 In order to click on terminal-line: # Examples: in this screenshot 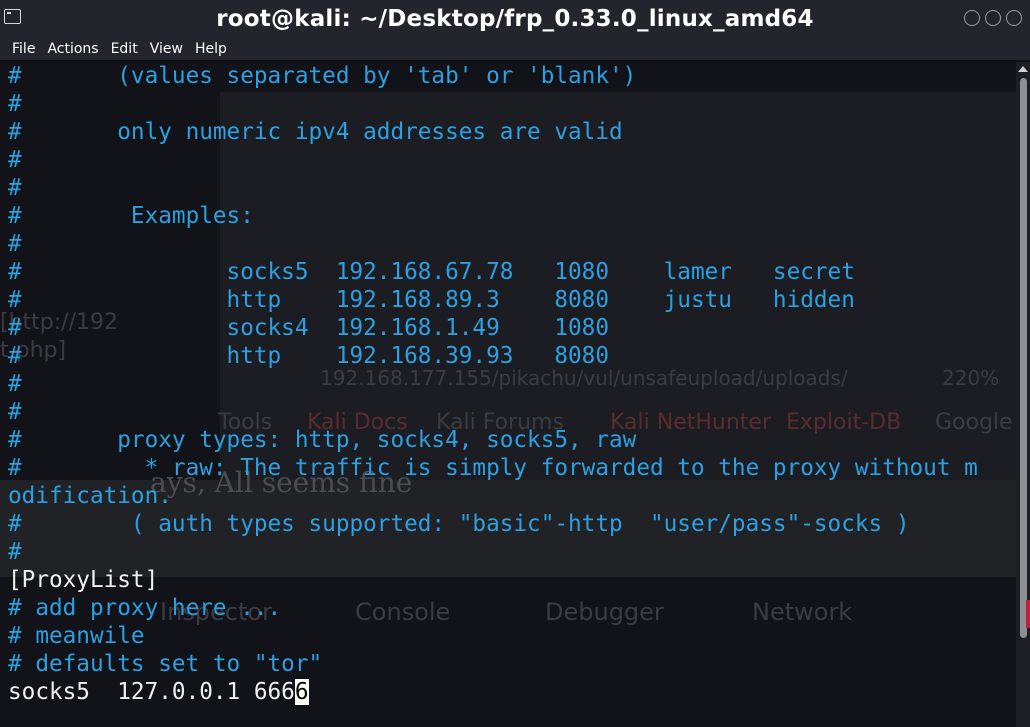, I will do `click(131, 216)`.